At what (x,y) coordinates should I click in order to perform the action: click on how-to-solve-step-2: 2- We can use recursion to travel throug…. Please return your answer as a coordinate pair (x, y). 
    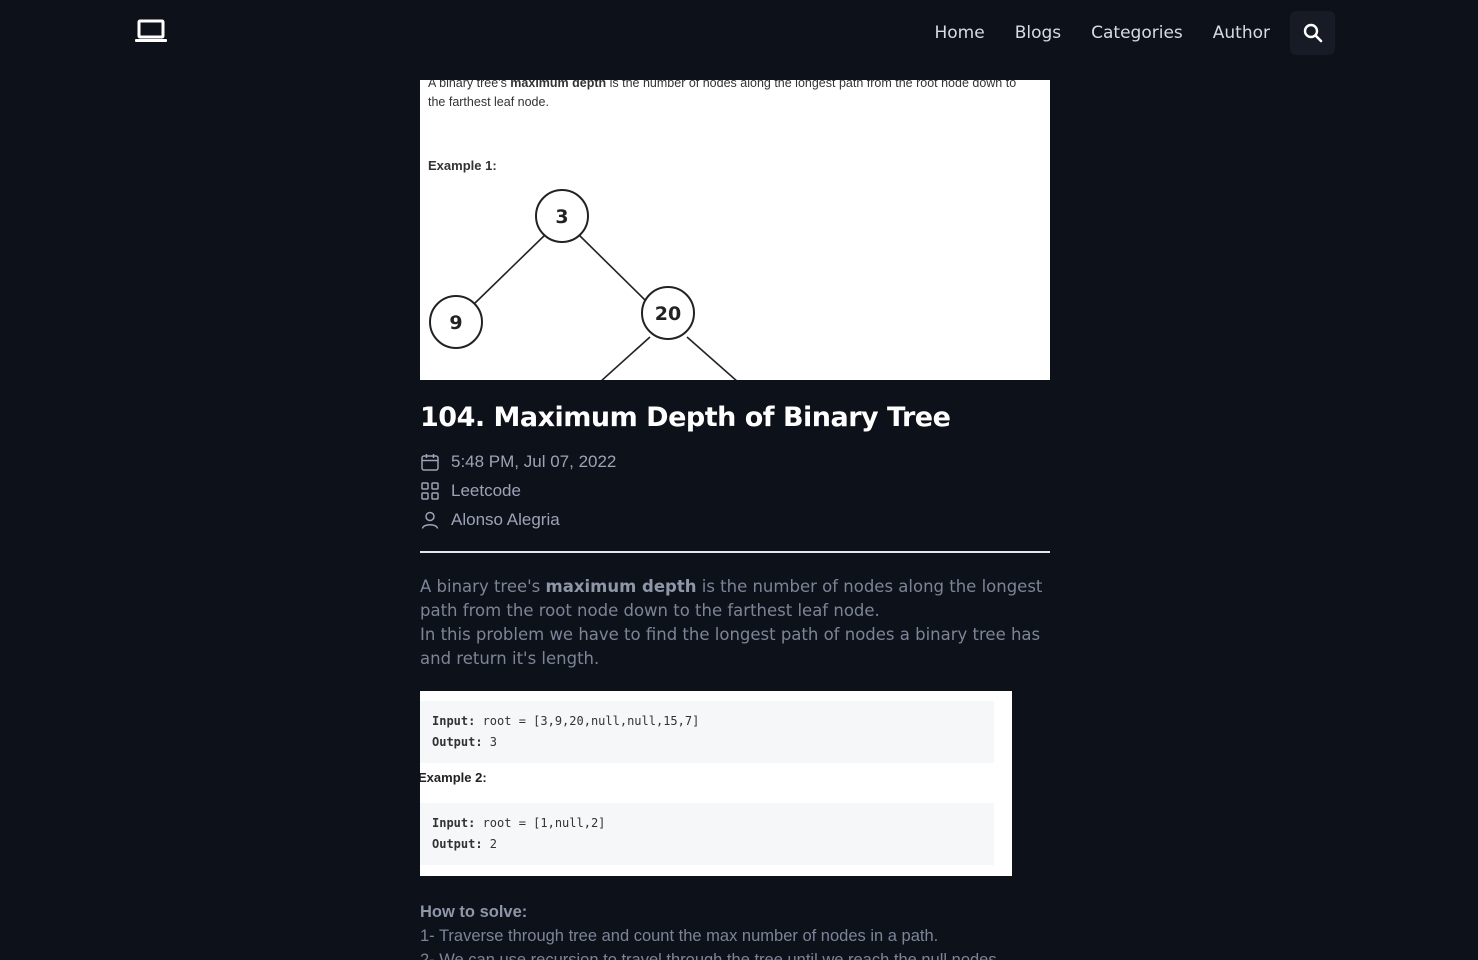
    Looking at the image, I should click on (711, 955).